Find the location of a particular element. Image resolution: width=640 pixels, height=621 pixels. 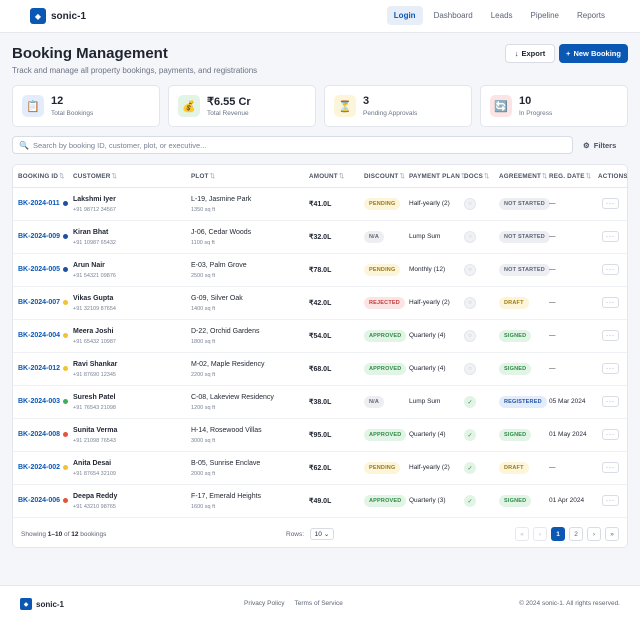

booking-id-link: BK-2024-005 is located at coordinates (43, 269).